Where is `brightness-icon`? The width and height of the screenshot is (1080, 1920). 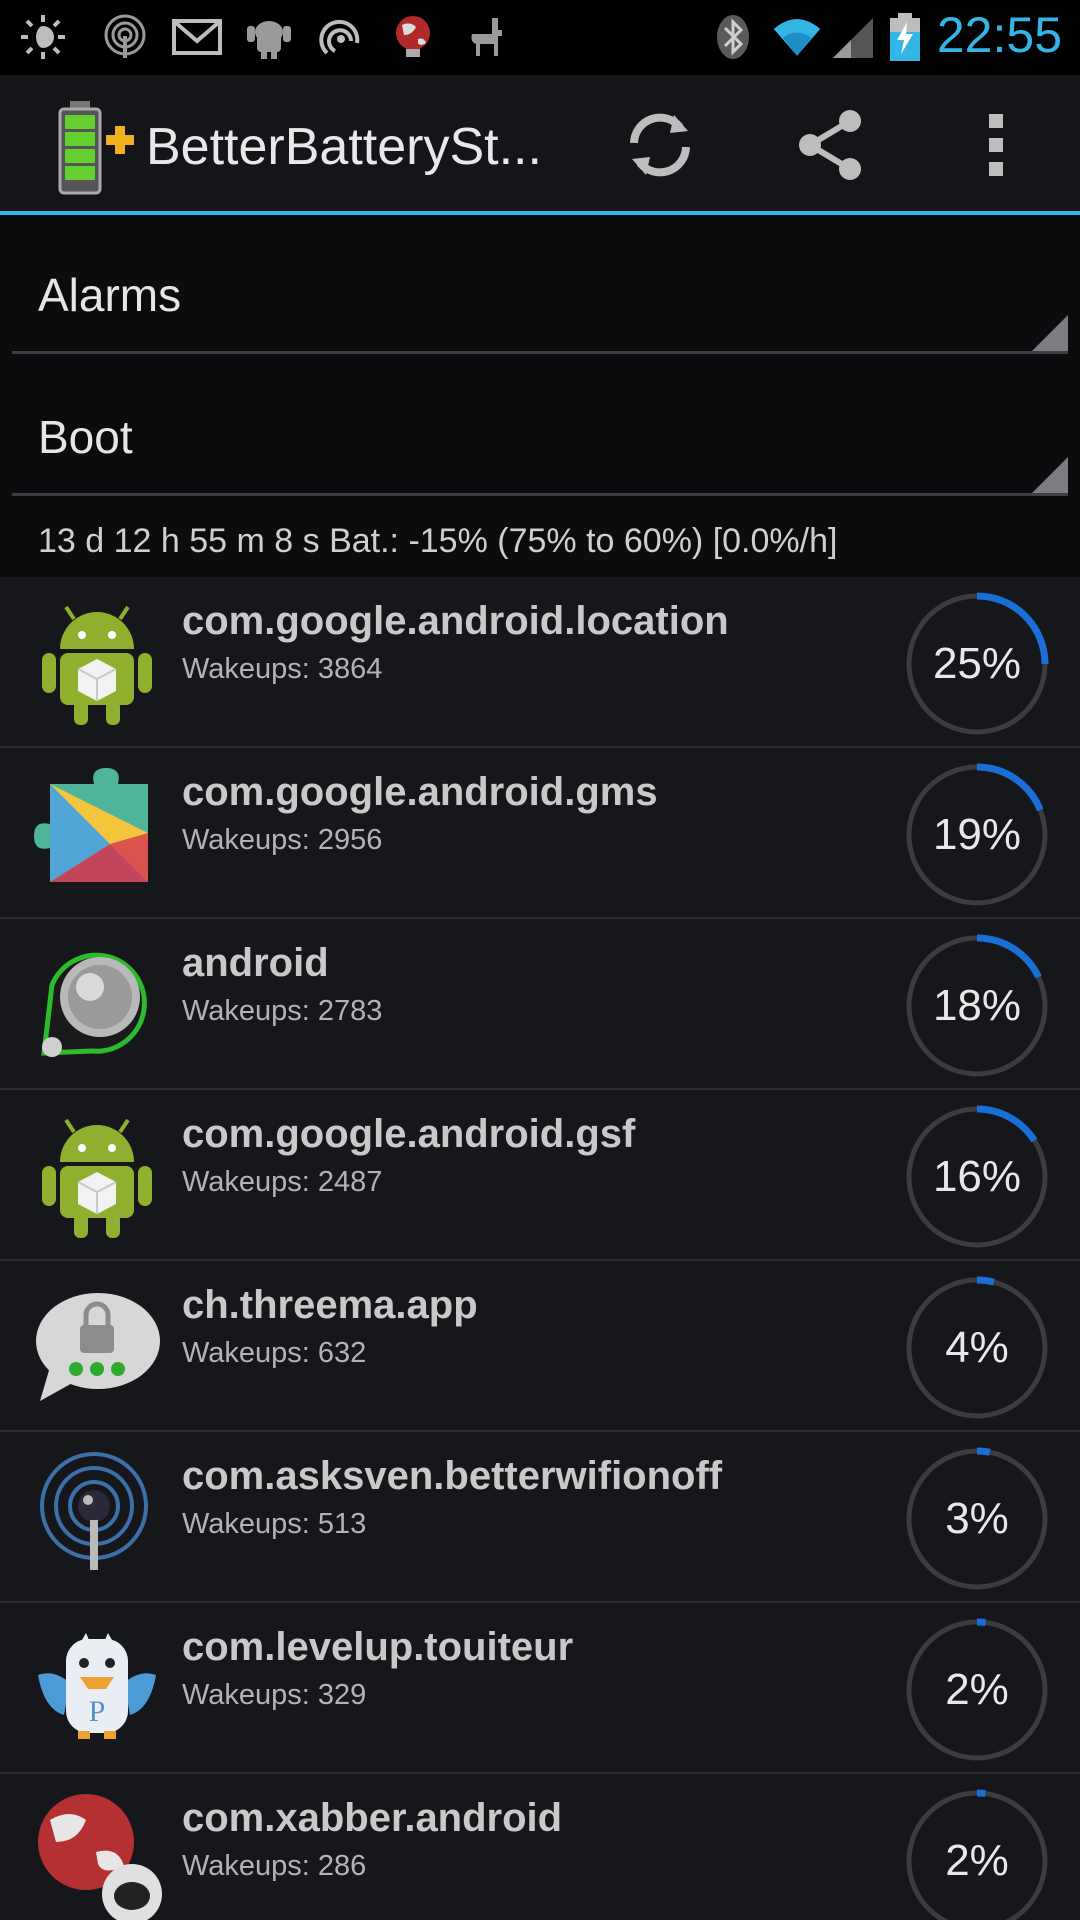 brightness-icon is located at coordinates (43, 37).